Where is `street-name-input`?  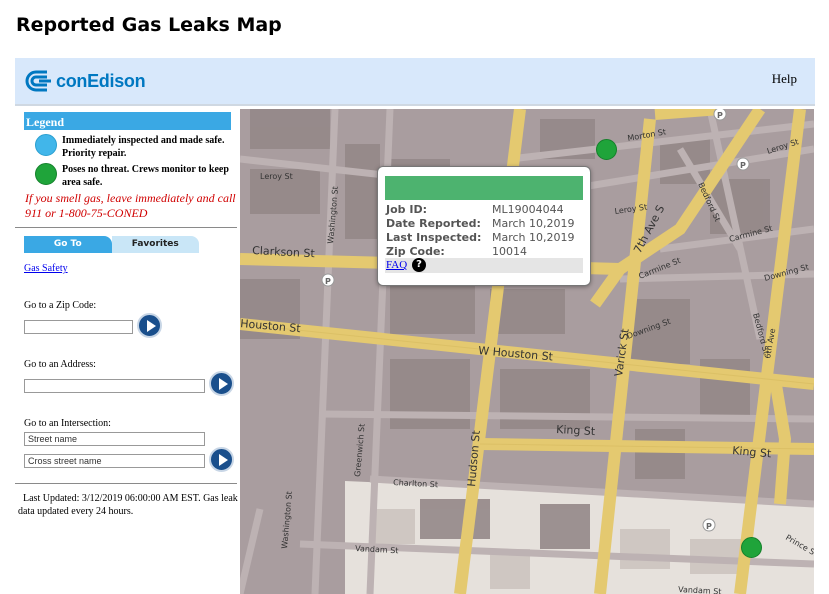
street-name-input is located at coordinates (114, 439).